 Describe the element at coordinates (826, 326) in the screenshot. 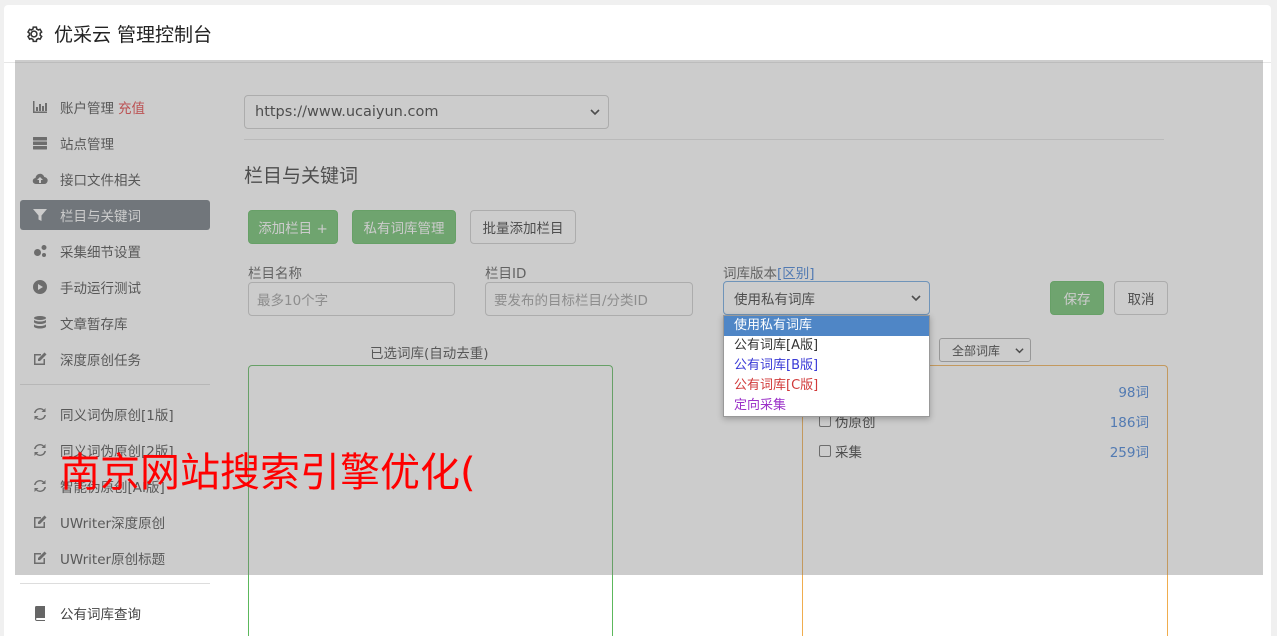

I see `dropdown-option: 使用私有词库` at that location.